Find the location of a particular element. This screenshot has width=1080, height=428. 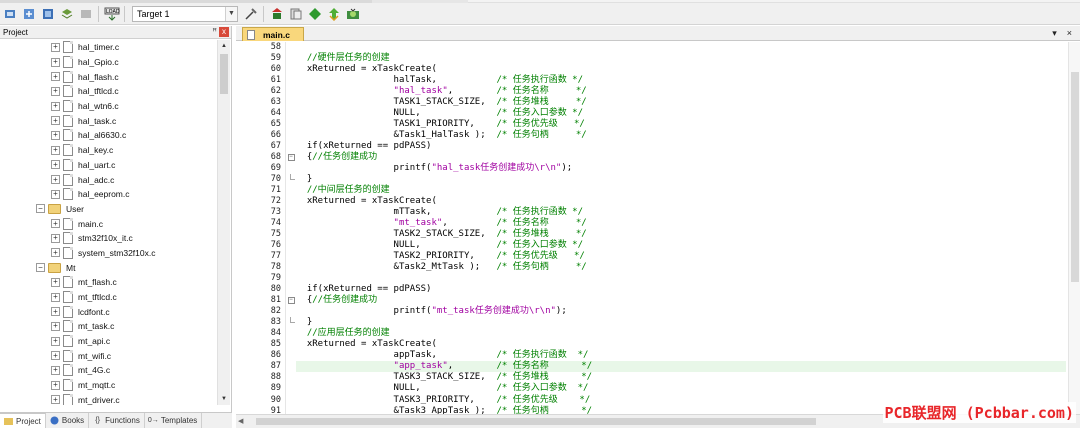

pin-icon: ꟸ is located at coordinates (214, 31).